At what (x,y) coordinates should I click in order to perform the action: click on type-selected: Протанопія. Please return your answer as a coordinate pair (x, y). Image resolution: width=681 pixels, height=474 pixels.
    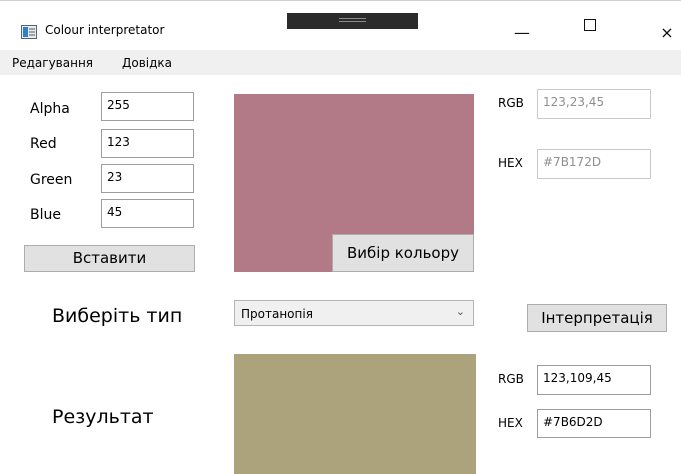
    Looking at the image, I should click on (277, 314).